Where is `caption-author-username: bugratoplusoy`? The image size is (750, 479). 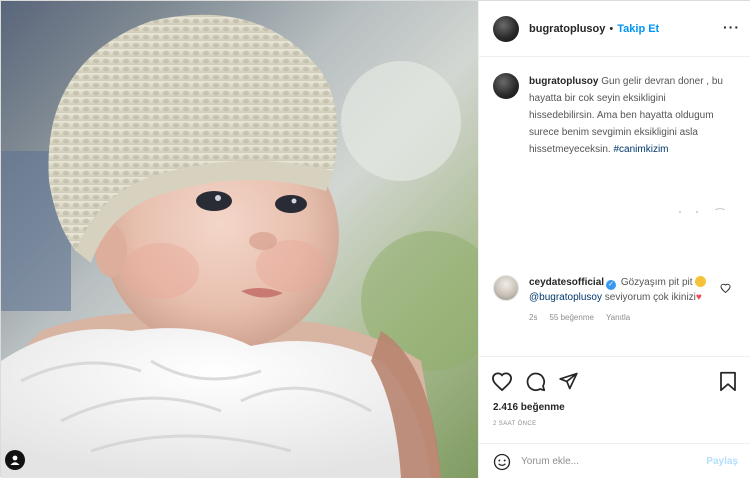 caption-author-username: bugratoplusoy is located at coordinates (563, 81).